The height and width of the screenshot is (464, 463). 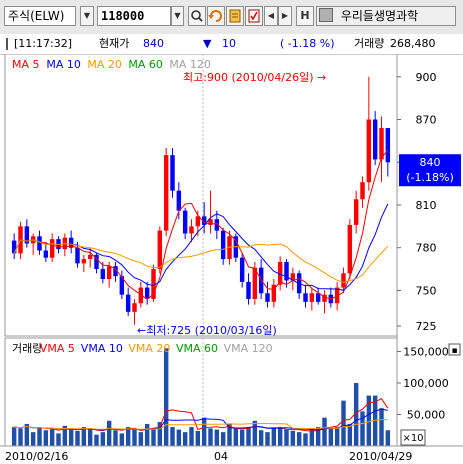 I want to click on down-arrow-icon: ▼, so click(x=207, y=43).